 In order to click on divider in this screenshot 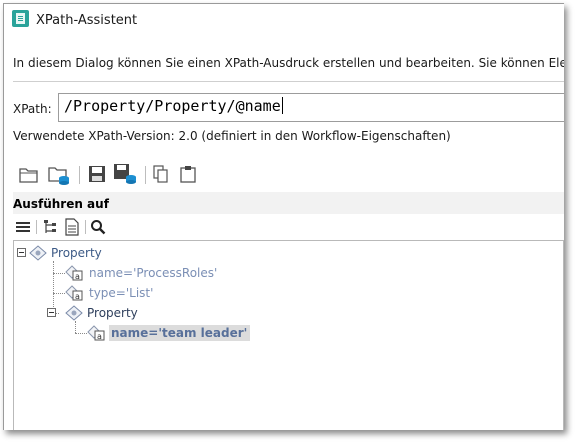, I will do `click(288, 81)`.